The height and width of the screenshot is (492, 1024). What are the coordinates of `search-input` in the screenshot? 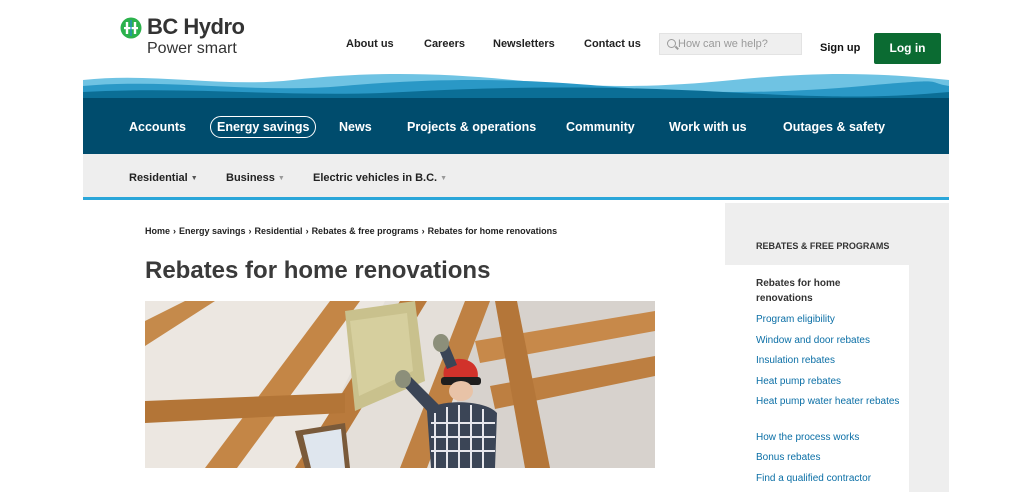 It's located at (738, 44).